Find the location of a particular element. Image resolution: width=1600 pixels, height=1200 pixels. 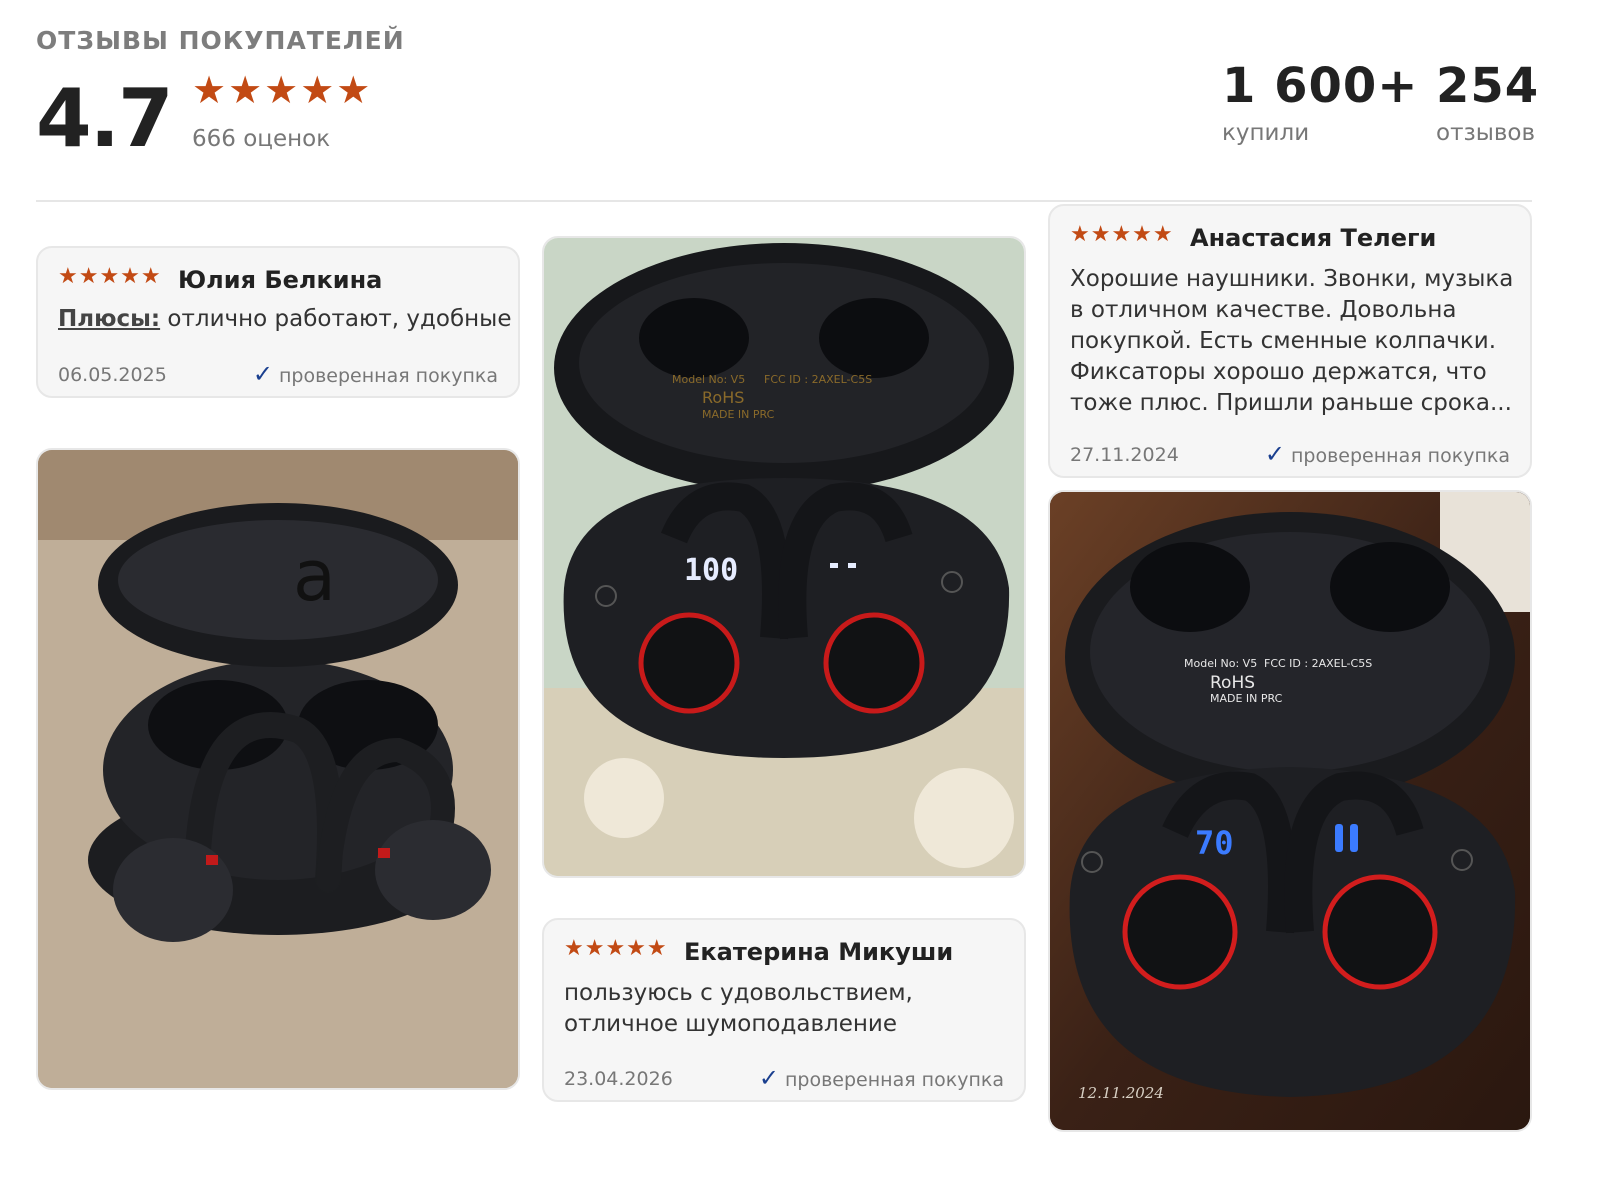

reviewer-name: Анастасия Телеги is located at coordinates (1313, 238).